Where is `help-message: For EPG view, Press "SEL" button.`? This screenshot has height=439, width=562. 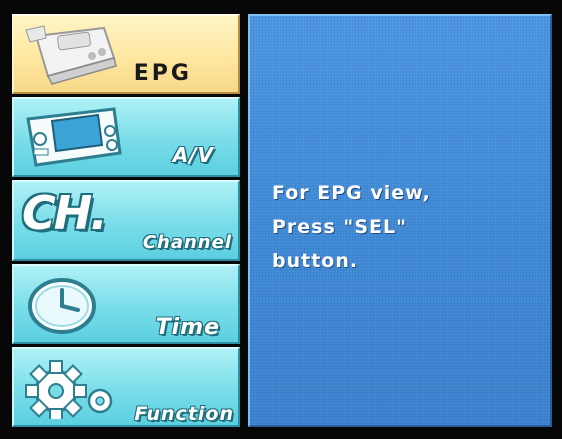
help-message: For EPG view, Press "SEL" button. is located at coordinates (407, 227).